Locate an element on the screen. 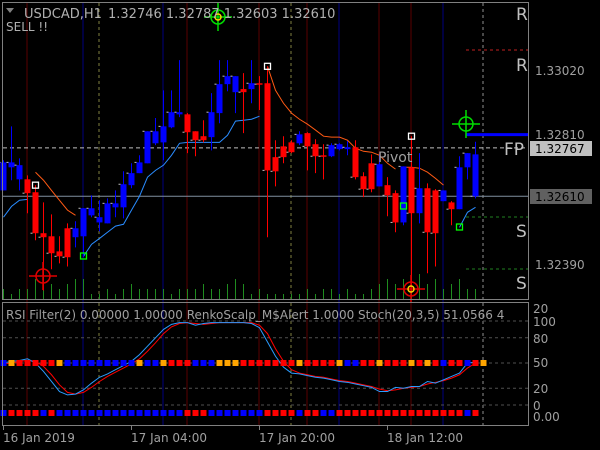 The width and height of the screenshot is (600, 450). price-tick: 1.32390 is located at coordinates (560, 265).